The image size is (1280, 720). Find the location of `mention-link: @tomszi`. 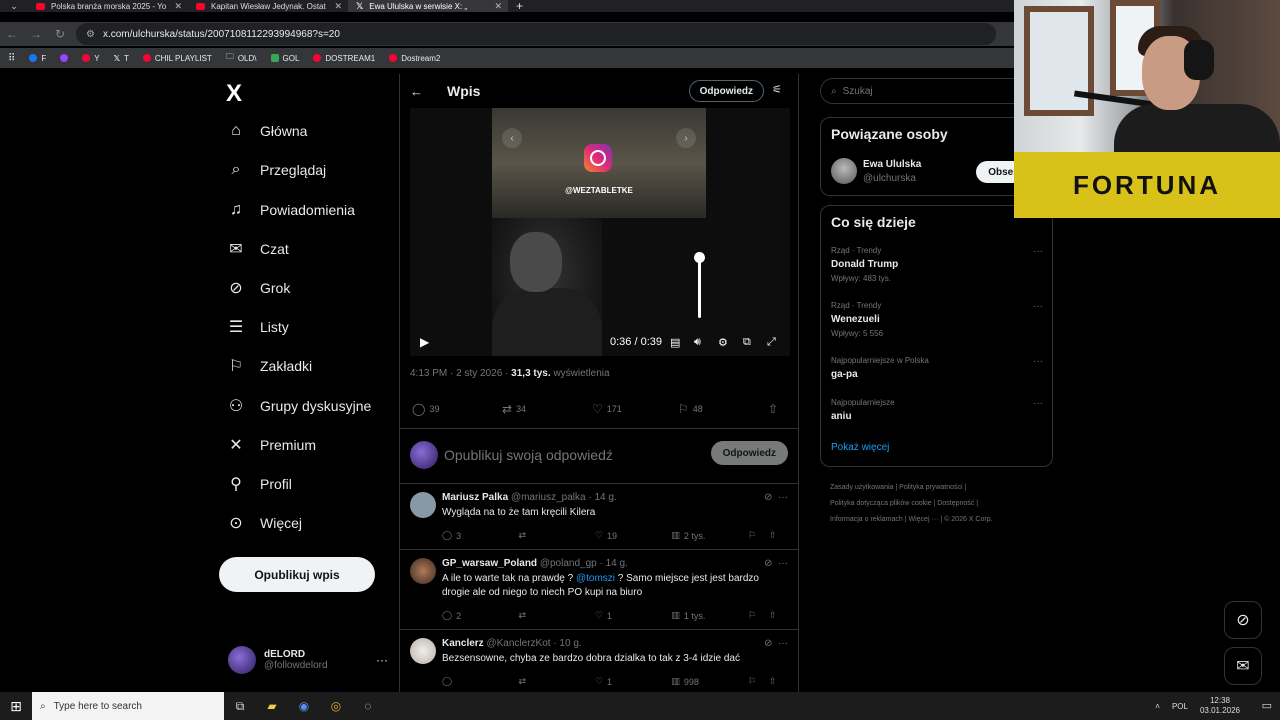

mention-link: @tomszi is located at coordinates (595, 578).